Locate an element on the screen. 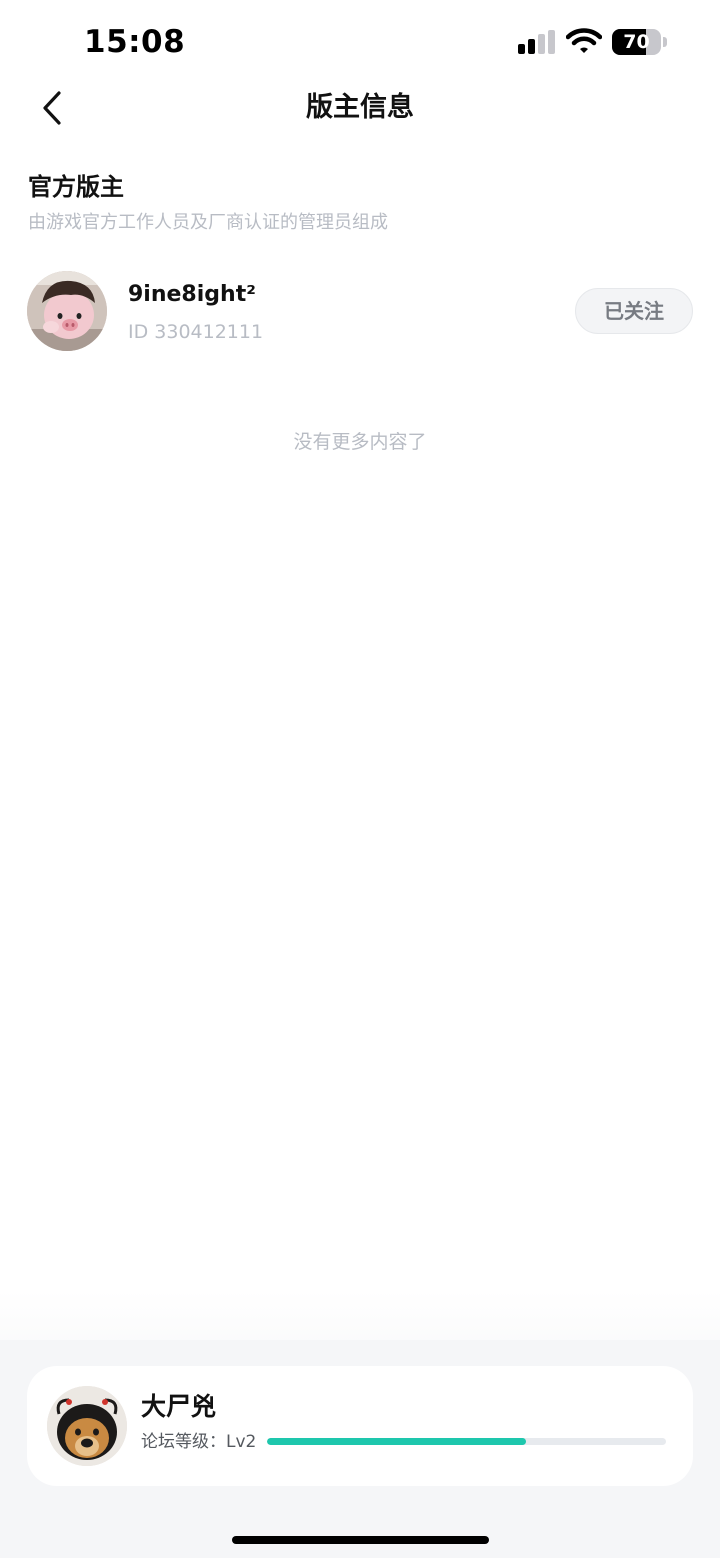 The height and width of the screenshot is (1558, 720). level-progress-bar is located at coordinates (466, 1441).